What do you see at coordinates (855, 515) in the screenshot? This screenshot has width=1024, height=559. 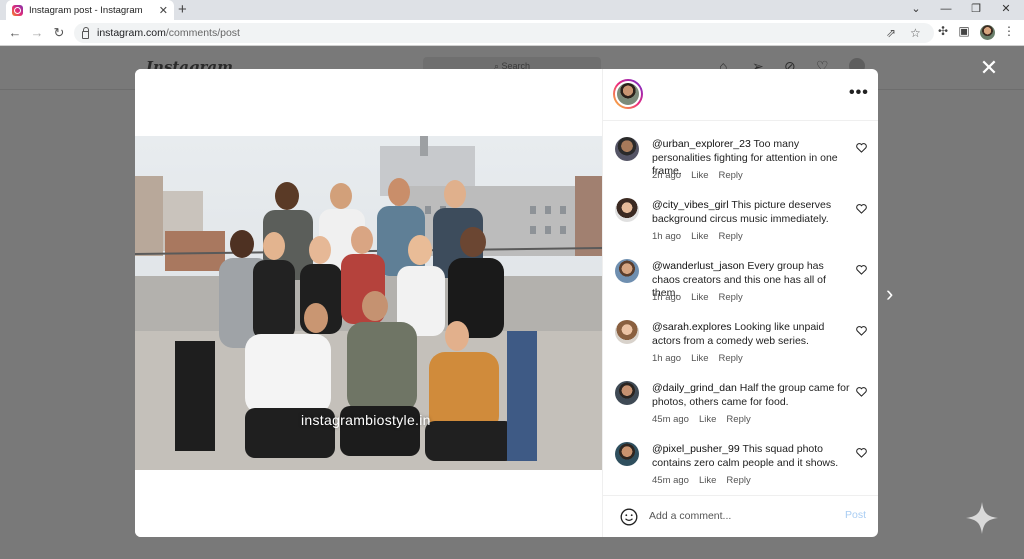 I see `post-comment-button: Post` at bounding box center [855, 515].